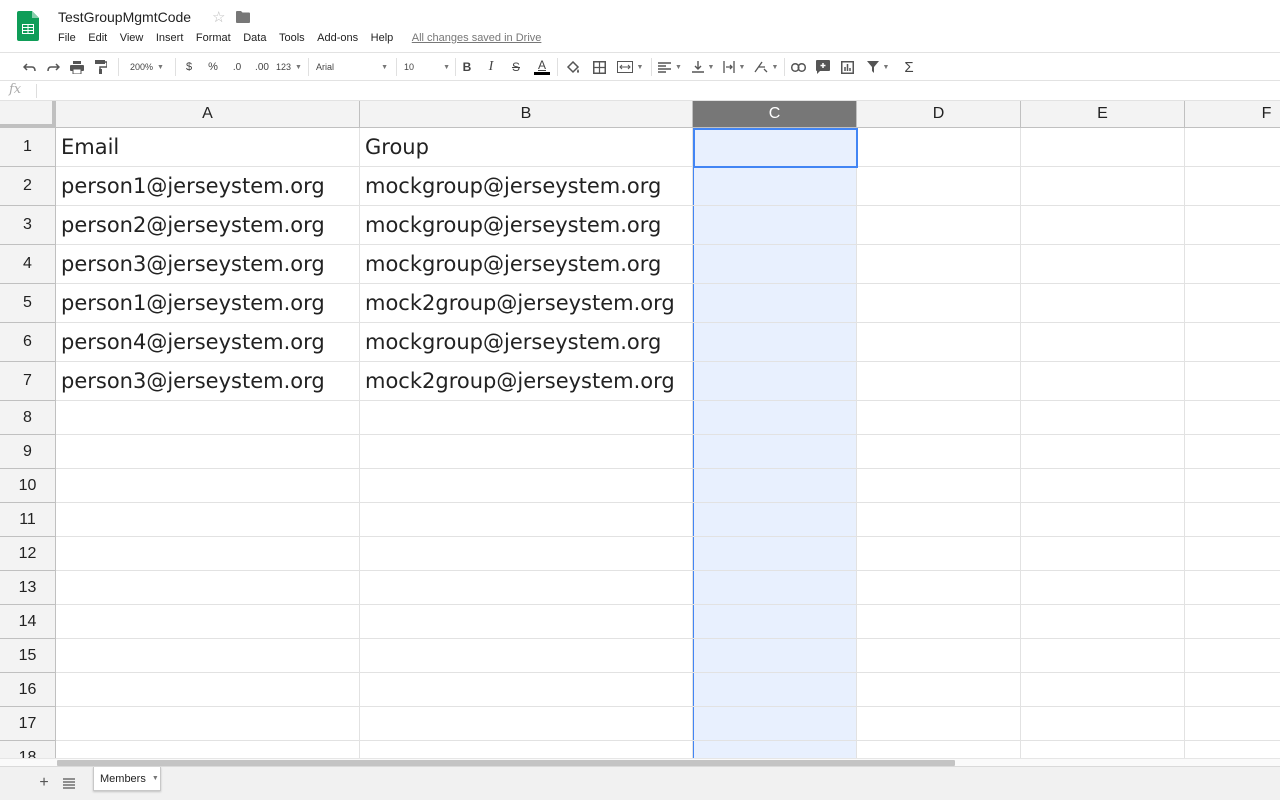  What do you see at coordinates (1103, 303) in the screenshot?
I see `cell-E5` at bounding box center [1103, 303].